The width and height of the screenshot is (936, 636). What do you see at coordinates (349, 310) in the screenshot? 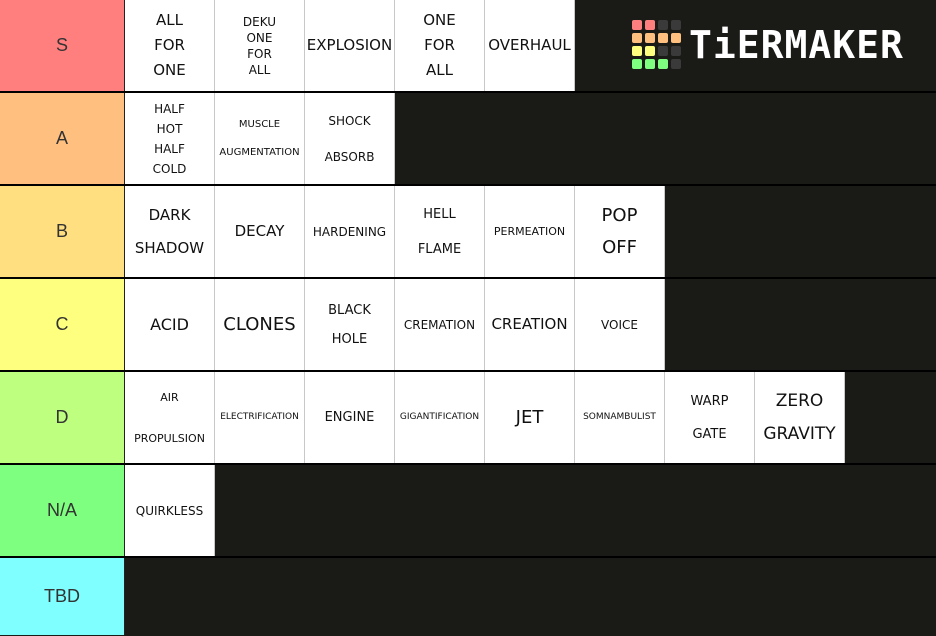
I see `tier-item-text: BLACK` at bounding box center [349, 310].